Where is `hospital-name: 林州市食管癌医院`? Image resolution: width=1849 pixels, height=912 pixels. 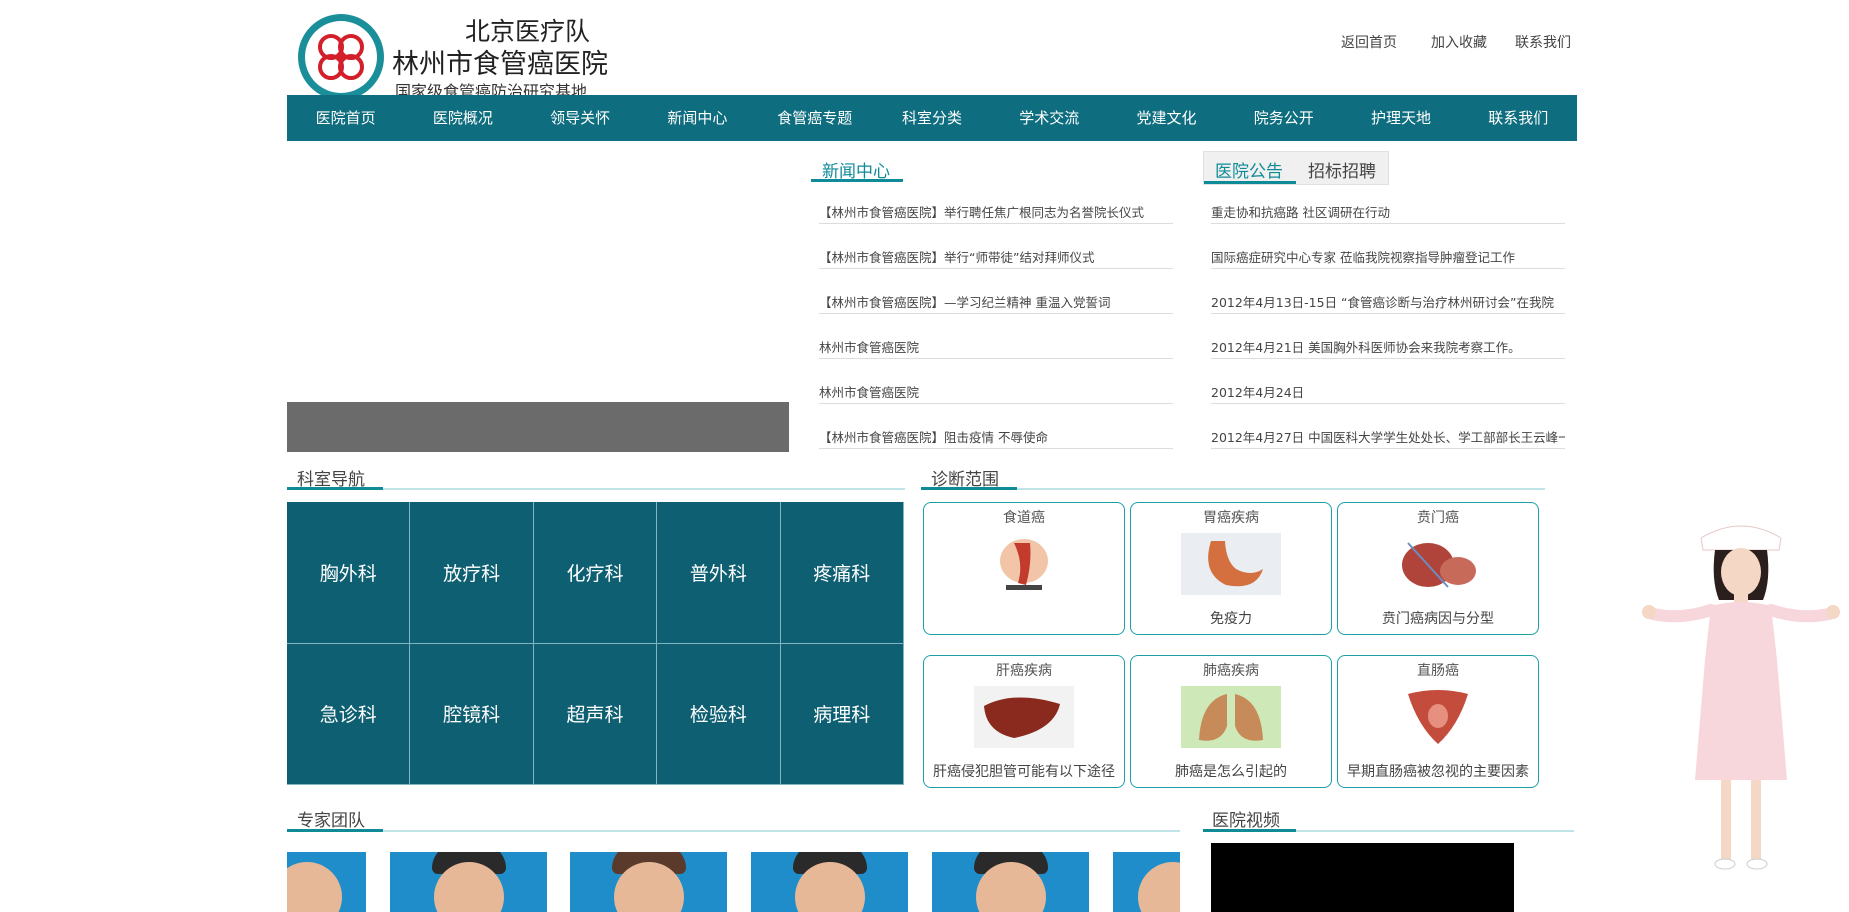
hospital-name: 林州市食管癌医院 is located at coordinates (500, 64).